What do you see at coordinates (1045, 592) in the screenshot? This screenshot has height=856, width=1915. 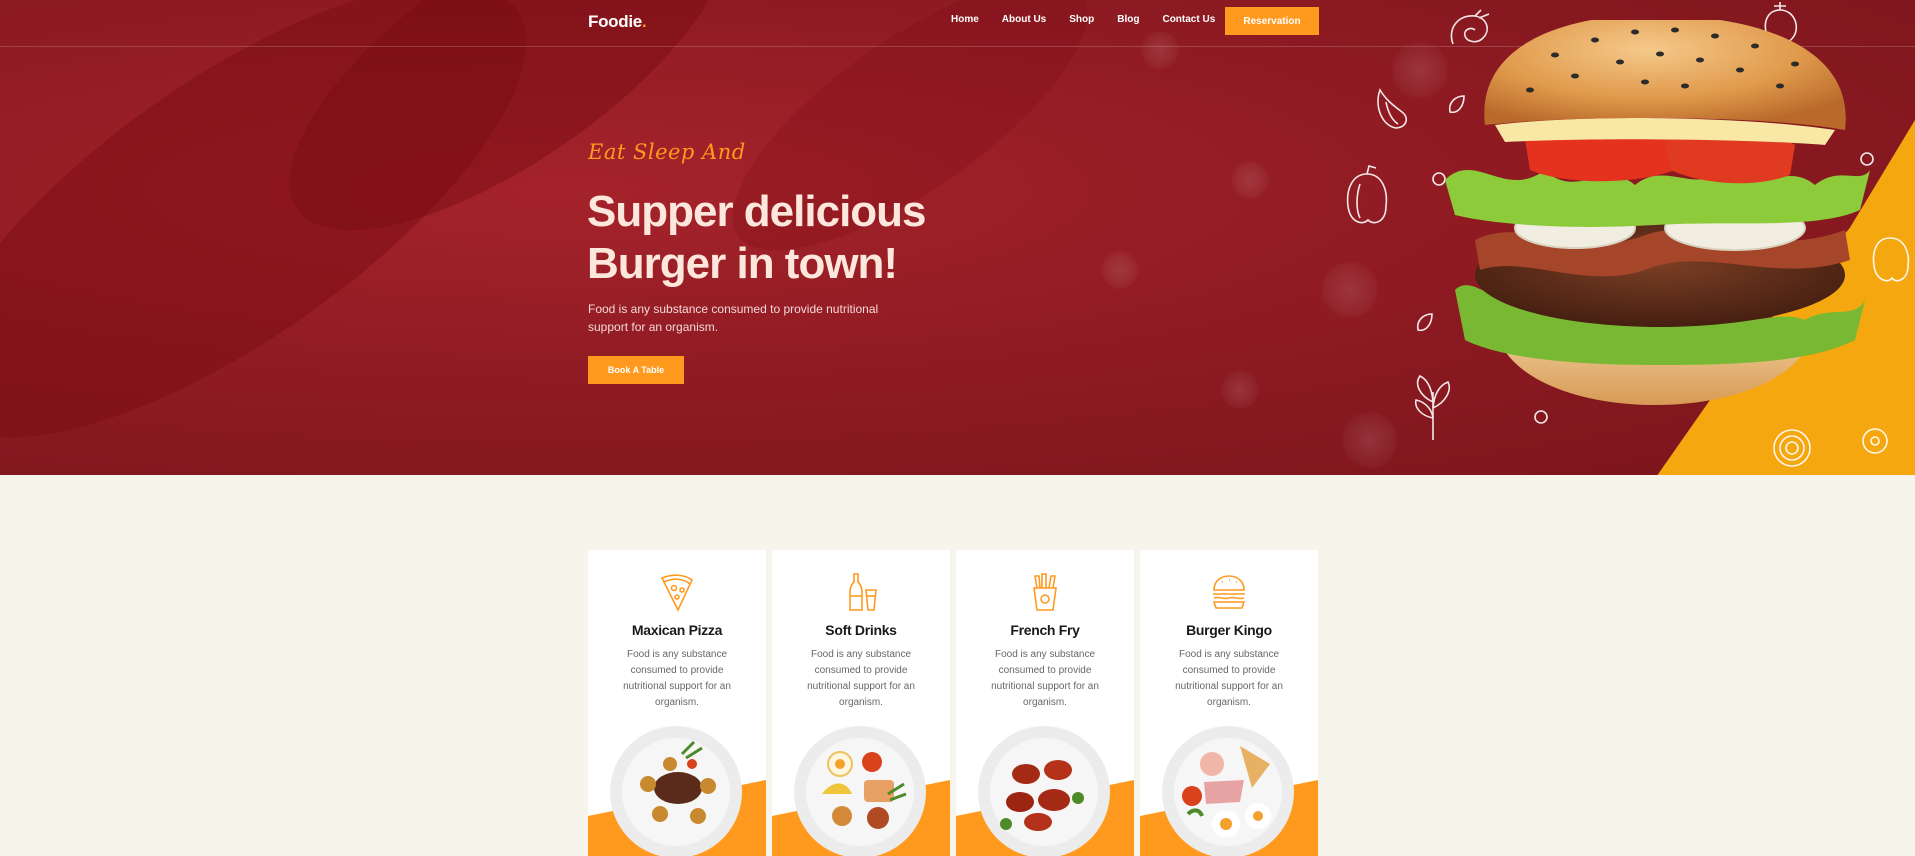 I see `french-fries-icon` at bounding box center [1045, 592].